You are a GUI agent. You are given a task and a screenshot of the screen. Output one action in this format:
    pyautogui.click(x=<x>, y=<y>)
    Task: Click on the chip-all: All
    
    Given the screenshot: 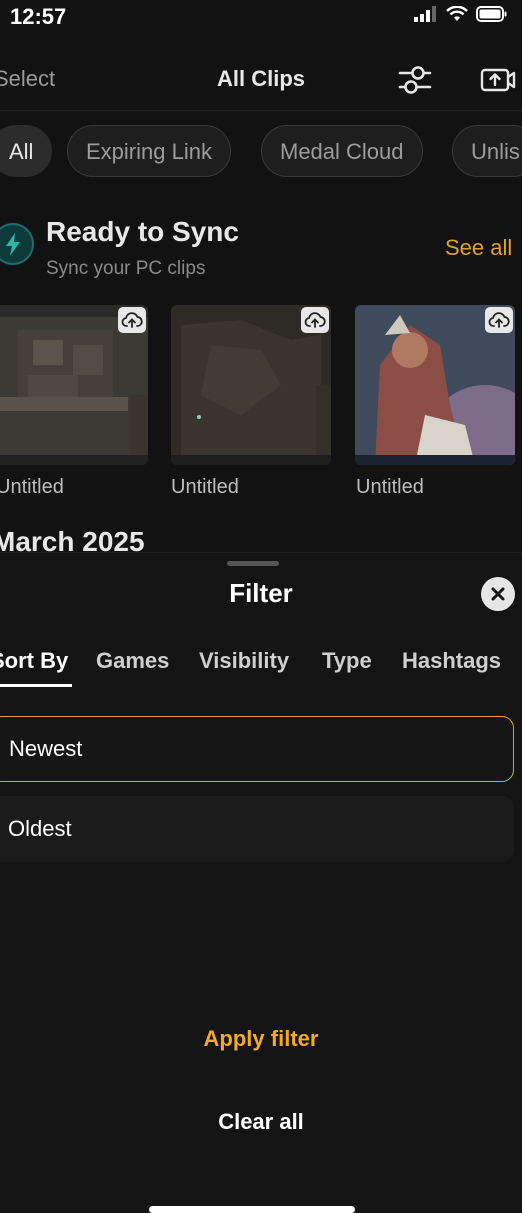 What is the action you would take?
    pyautogui.click(x=26, y=151)
    